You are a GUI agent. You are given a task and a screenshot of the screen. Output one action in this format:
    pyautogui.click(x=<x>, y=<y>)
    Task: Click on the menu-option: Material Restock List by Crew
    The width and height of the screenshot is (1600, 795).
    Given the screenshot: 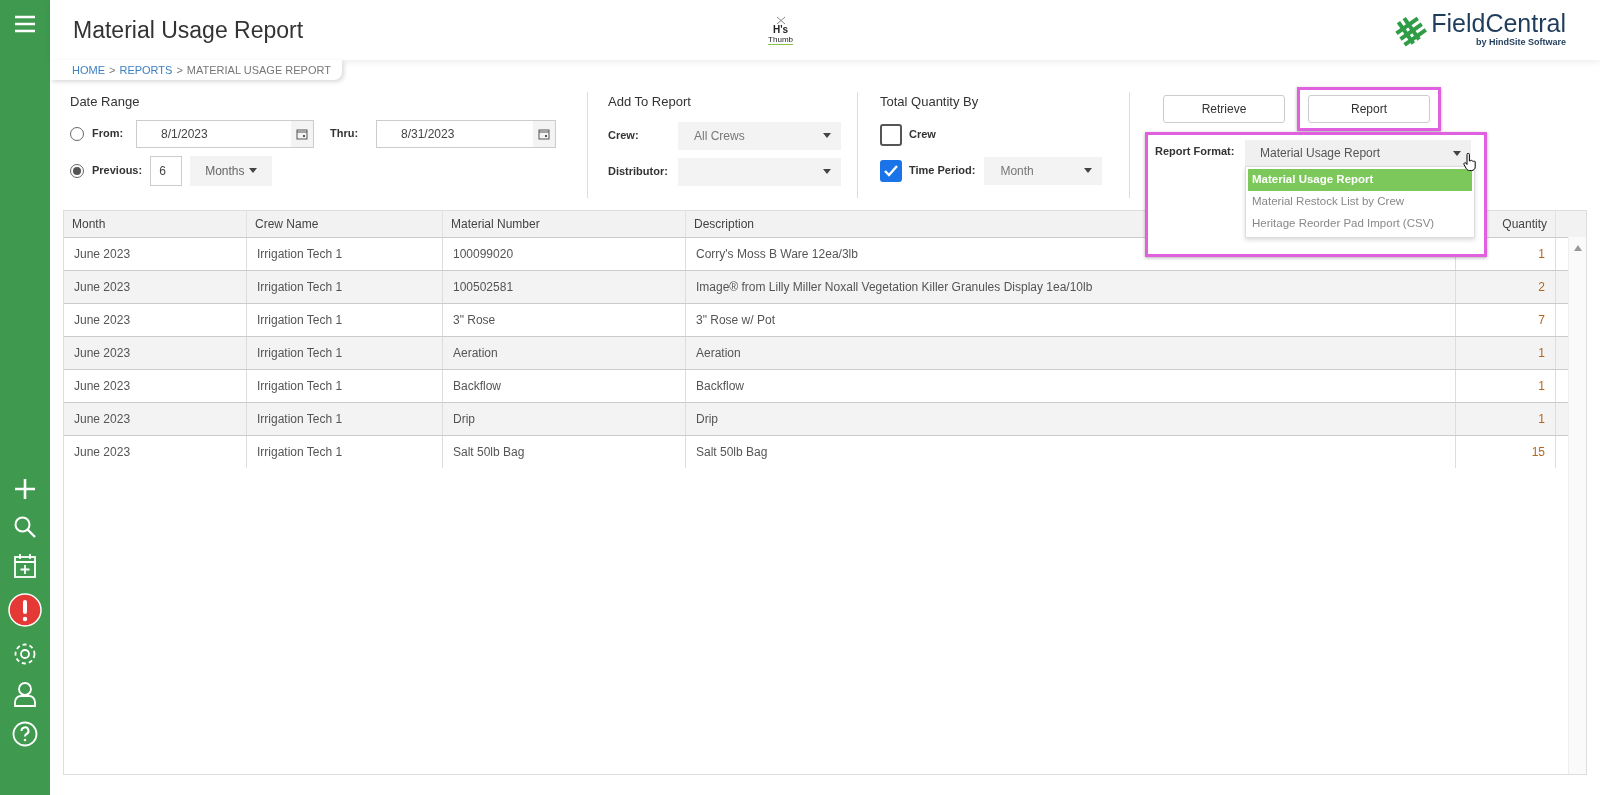 What is the action you would take?
    pyautogui.click(x=1360, y=202)
    